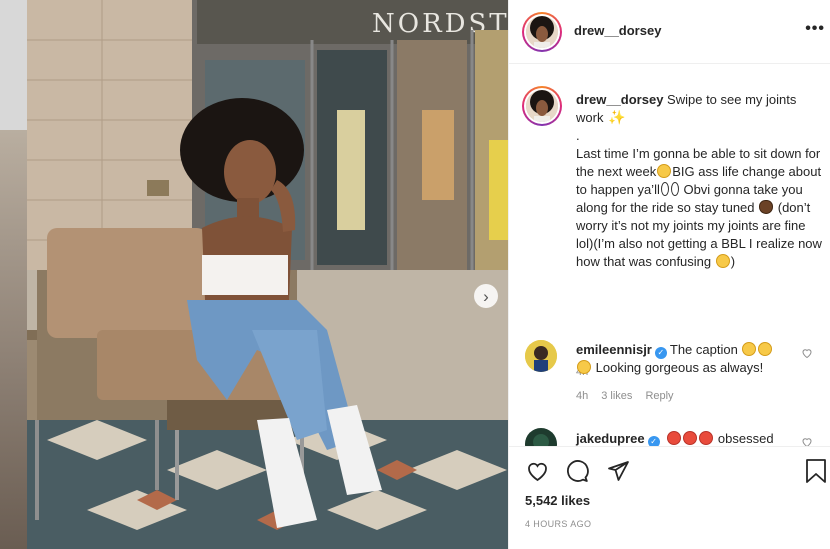  What do you see at coordinates (766, 207) in the screenshot?
I see `hand-emoji` at bounding box center [766, 207].